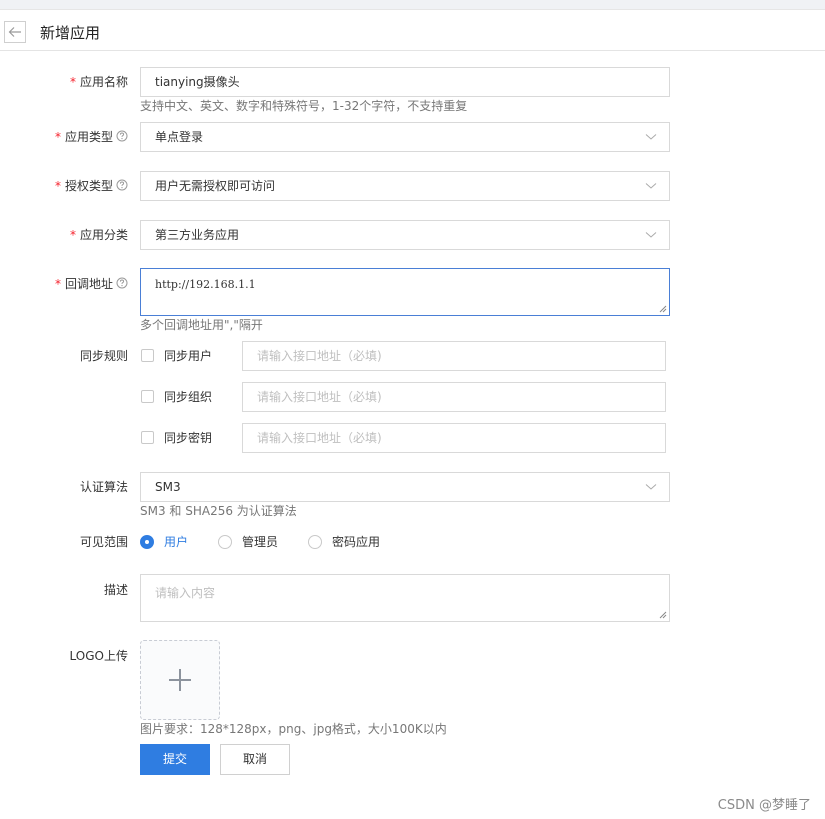 This screenshot has height=819, width=825. Describe the element at coordinates (293, 729) in the screenshot. I see `logo-hint: 图片要求：128*128px，png、jpg格式，大小100K以内` at that location.